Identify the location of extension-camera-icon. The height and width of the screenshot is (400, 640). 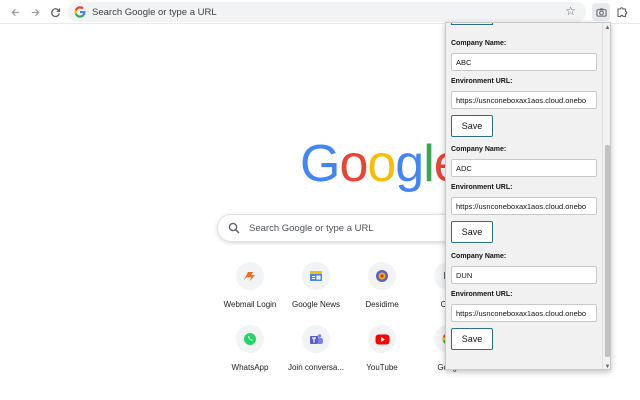
(601, 12).